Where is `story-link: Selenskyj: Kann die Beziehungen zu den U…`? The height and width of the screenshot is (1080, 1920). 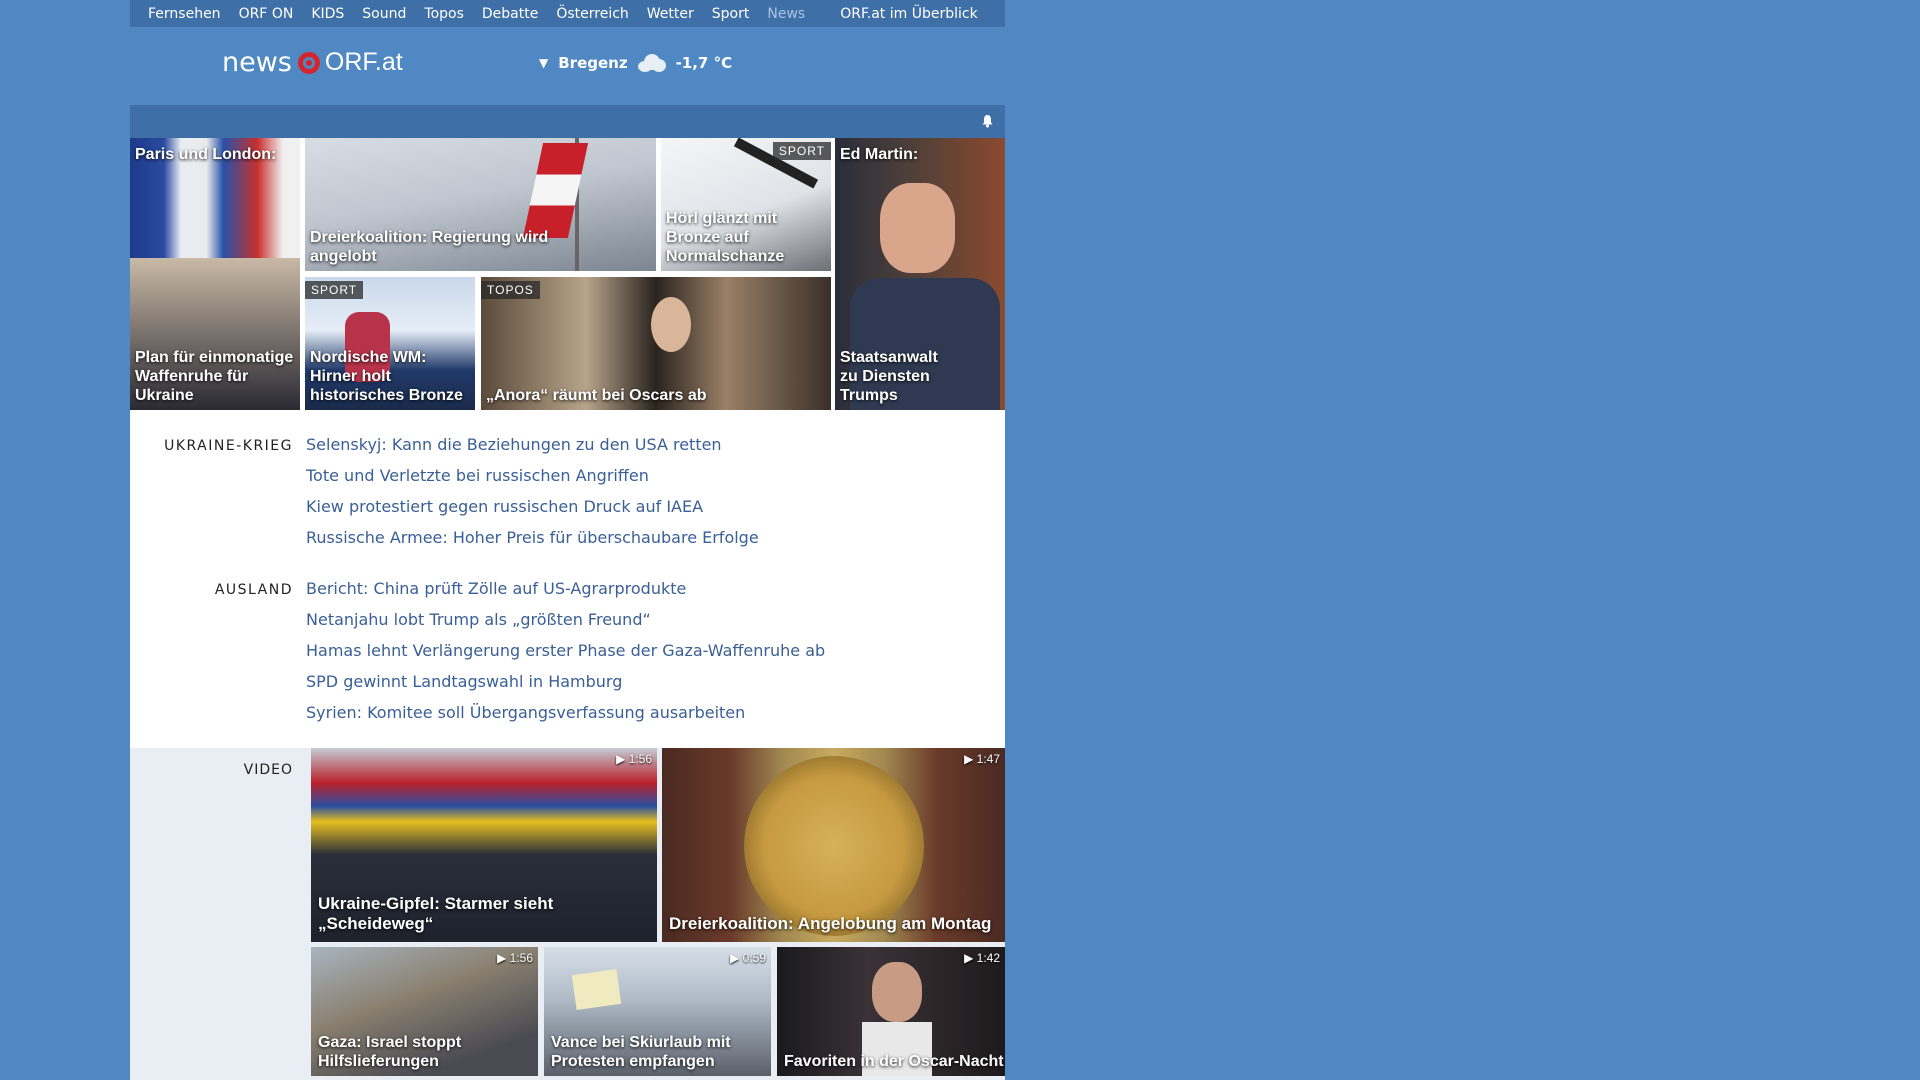 story-link: Selenskyj: Kann die Beziehungen zu den U… is located at coordinates (532, 450).